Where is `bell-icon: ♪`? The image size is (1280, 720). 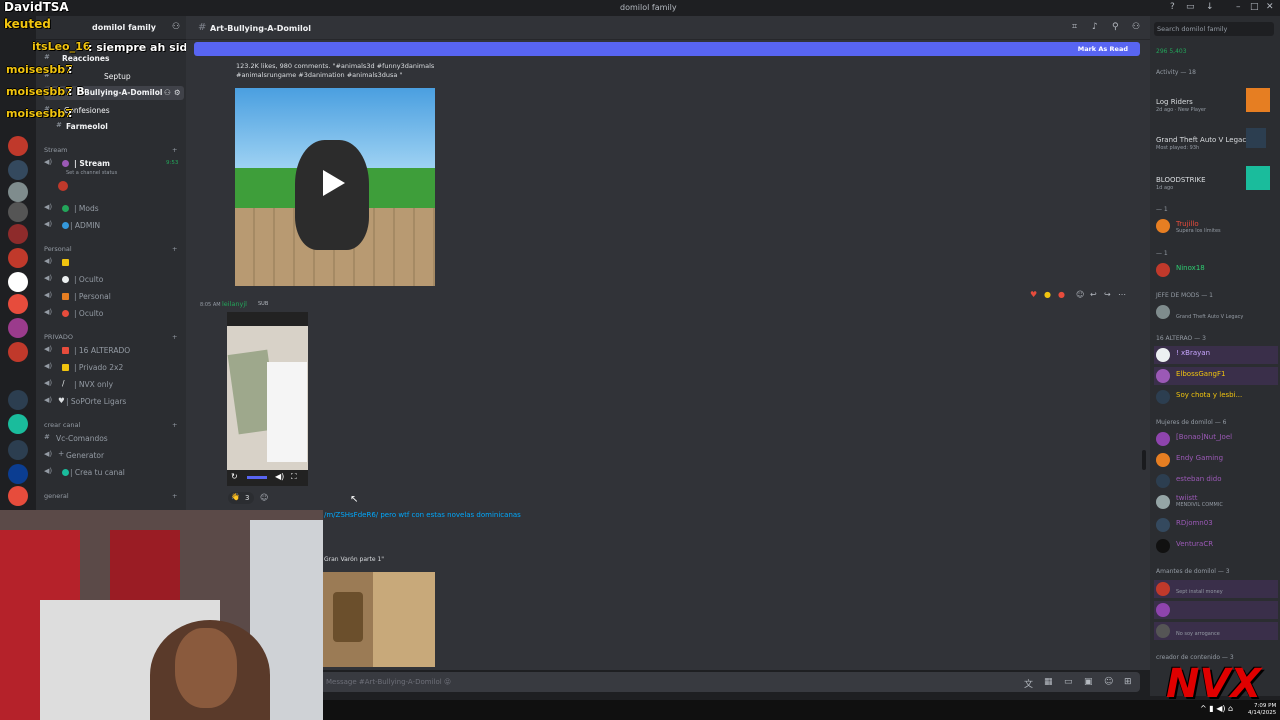 bell-icon: ♪ is located at coordinates (1095, 27).